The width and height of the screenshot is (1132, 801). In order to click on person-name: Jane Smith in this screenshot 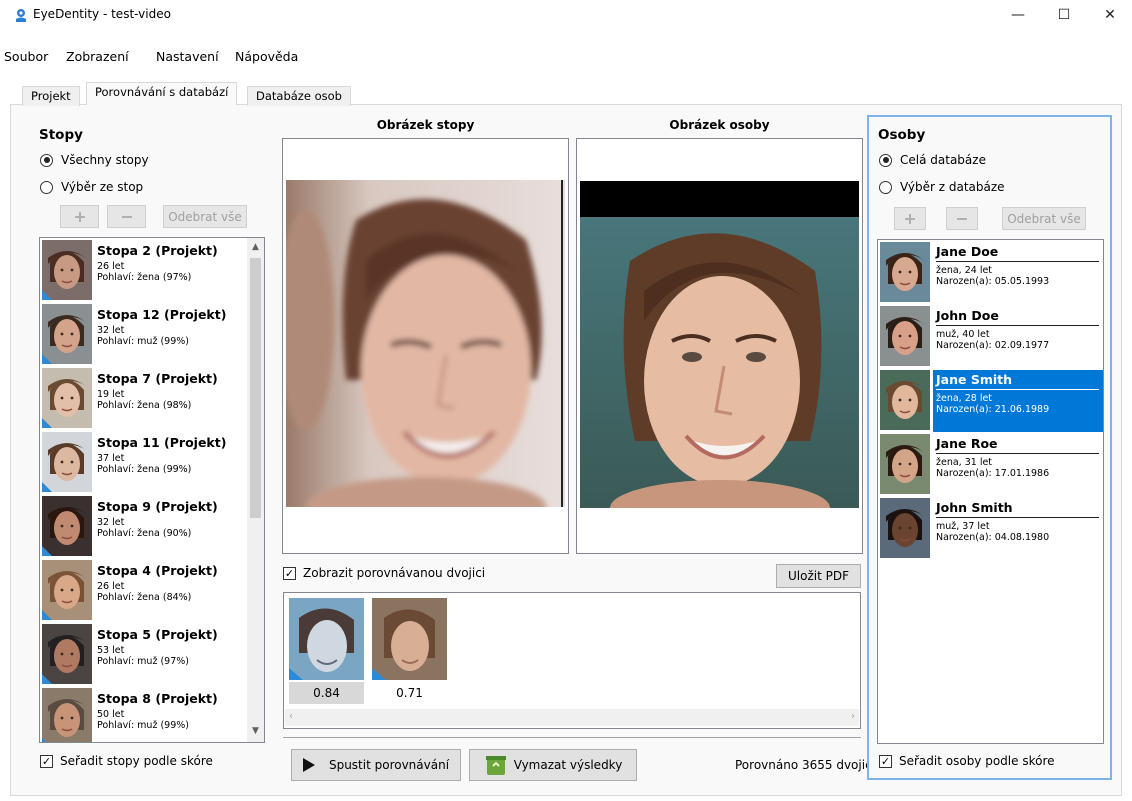, I will do `click(974, 379)`.